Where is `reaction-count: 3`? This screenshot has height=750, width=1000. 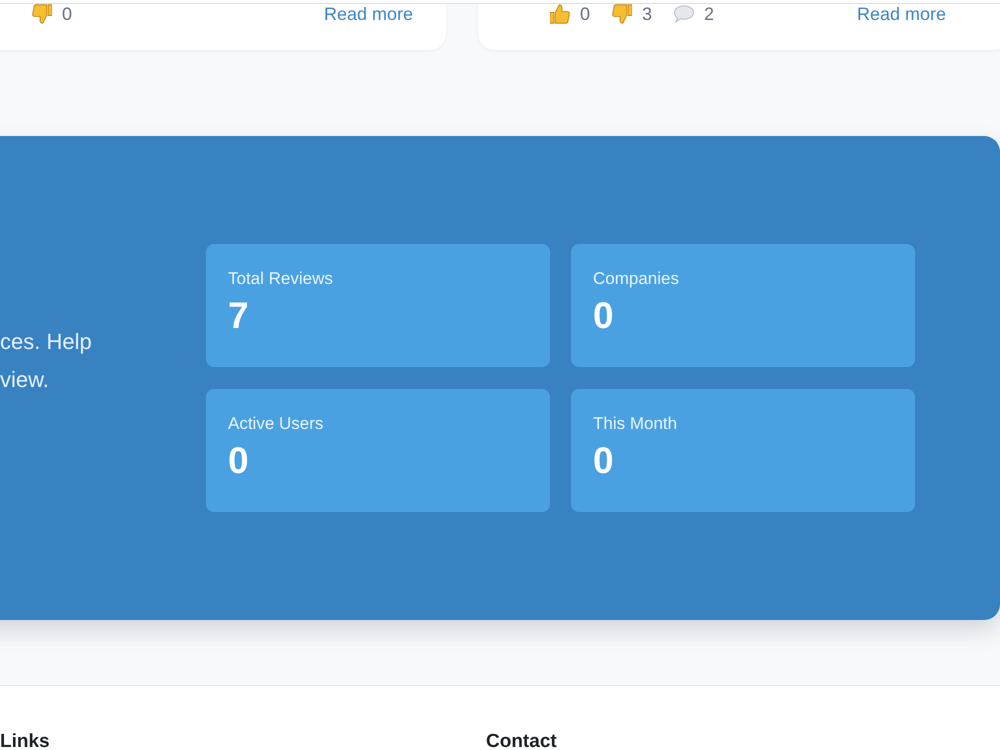 reaction-count: 3 is located at coordinates (647, 14).